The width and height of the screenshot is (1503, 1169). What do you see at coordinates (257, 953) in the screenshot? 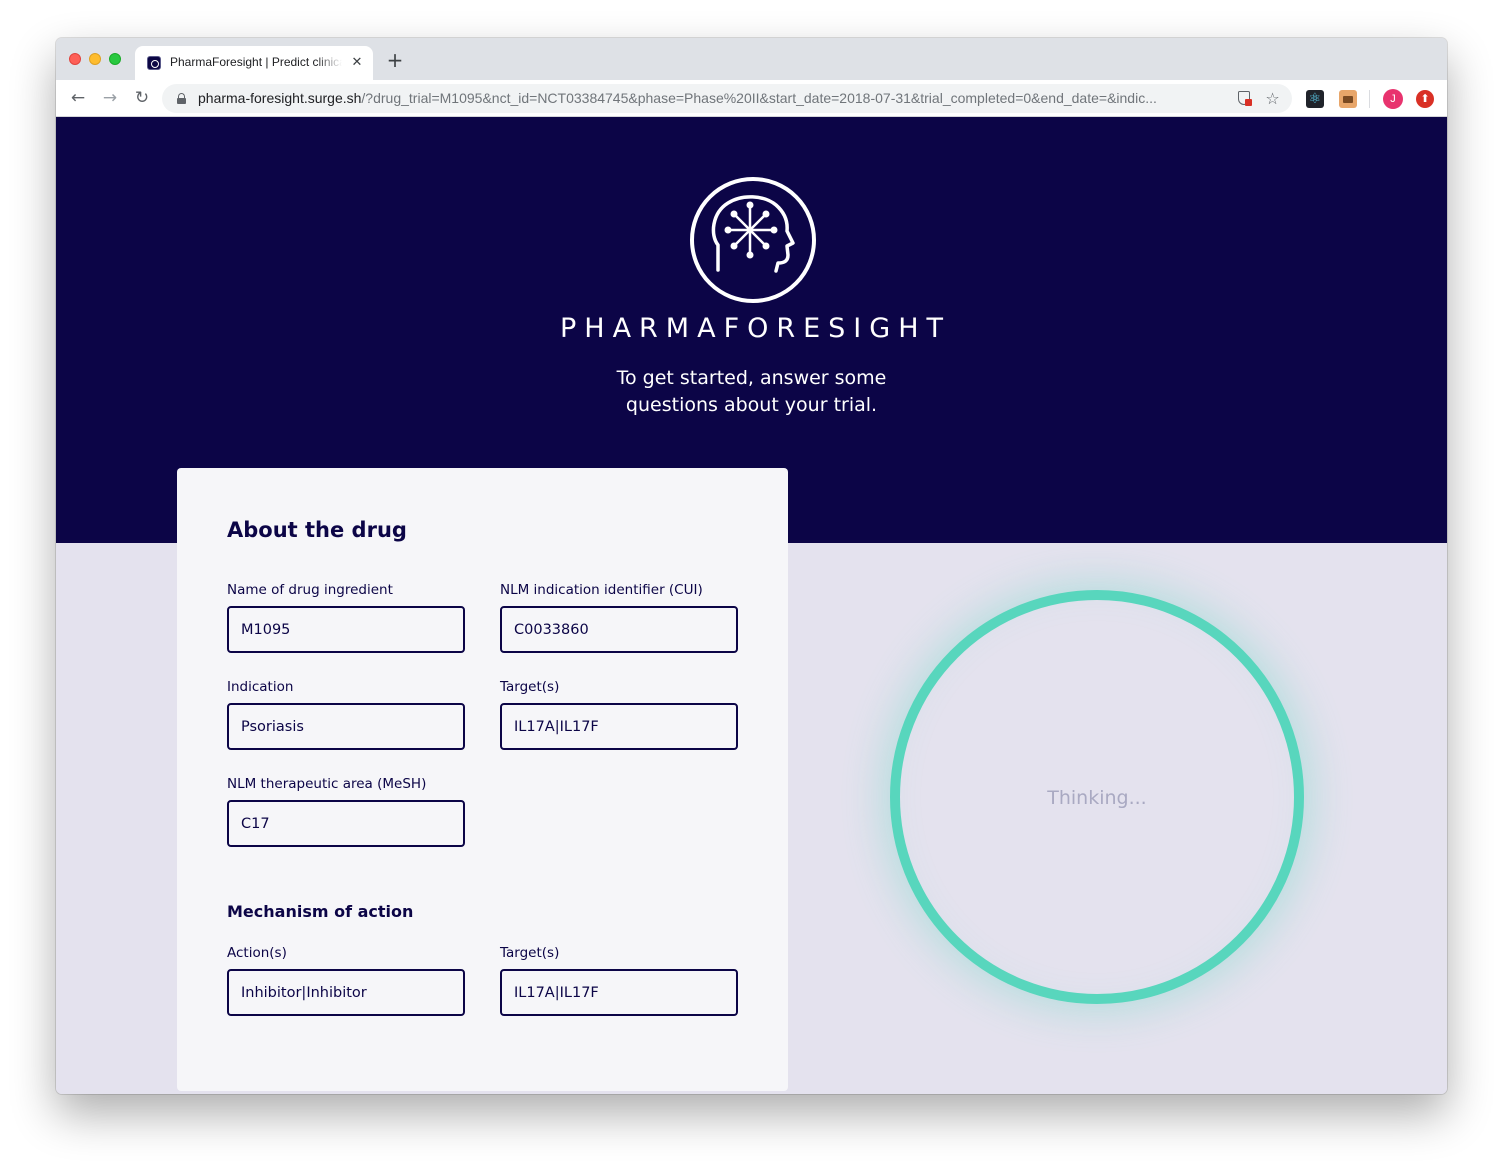
I see `actions-label: Action(s)` at bounding box center [257, 953].